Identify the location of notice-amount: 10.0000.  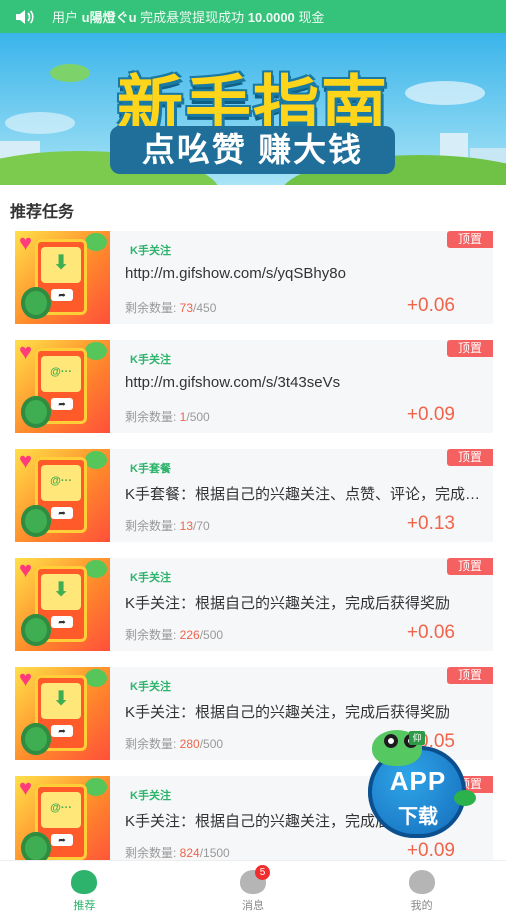
(271, 17).